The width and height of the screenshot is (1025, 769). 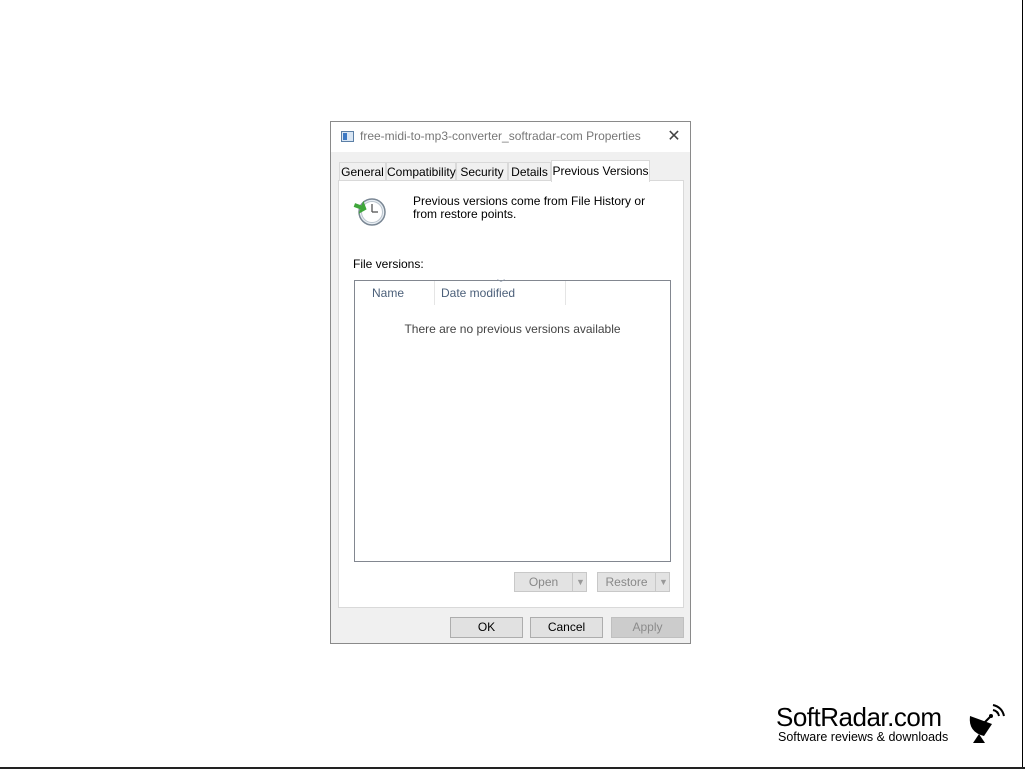 I want to click on open-button: Open ▼, so click(x=550, y=582).